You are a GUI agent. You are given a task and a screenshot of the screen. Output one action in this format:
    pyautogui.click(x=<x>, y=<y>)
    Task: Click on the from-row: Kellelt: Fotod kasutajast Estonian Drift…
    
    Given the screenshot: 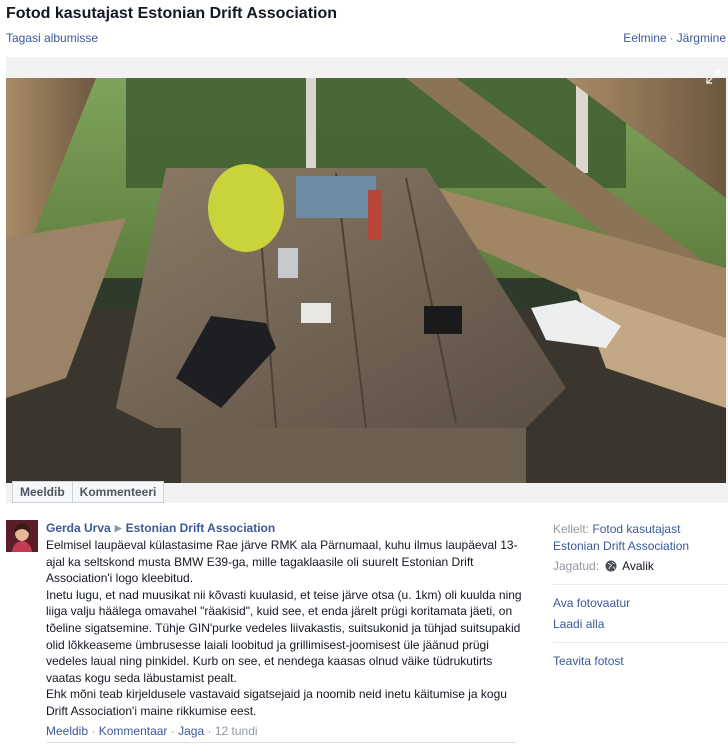 What is the action you would take?
    pyautogui.click(x=638, y=538)
    